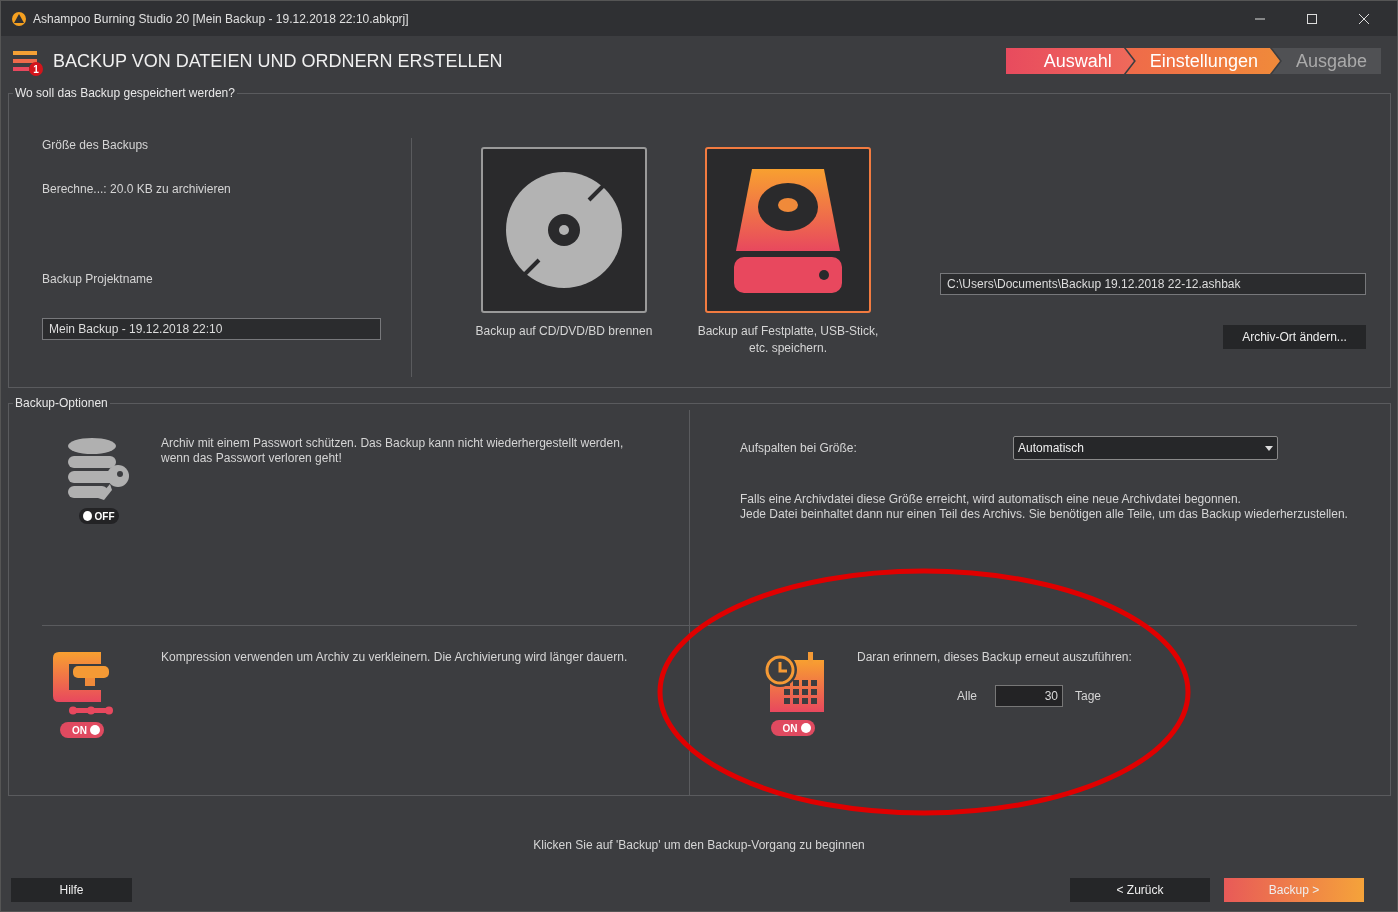  What do you see at coordinates (991, 499) in the screenshot?
I see `split-description: Falls eine Archivdatei diese Größe erreicht, wird automatisch eine neue Archivdatei begonnen.` at bounding box center [991, 499].